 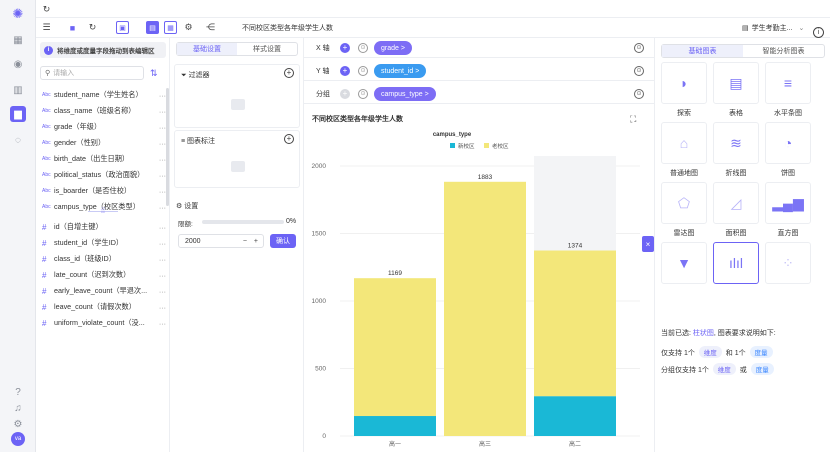 What do you see at coordinates (363, 94) in the screenshot?
I see `group-settings-icon: ⊙` at bounding box center [363, 94].